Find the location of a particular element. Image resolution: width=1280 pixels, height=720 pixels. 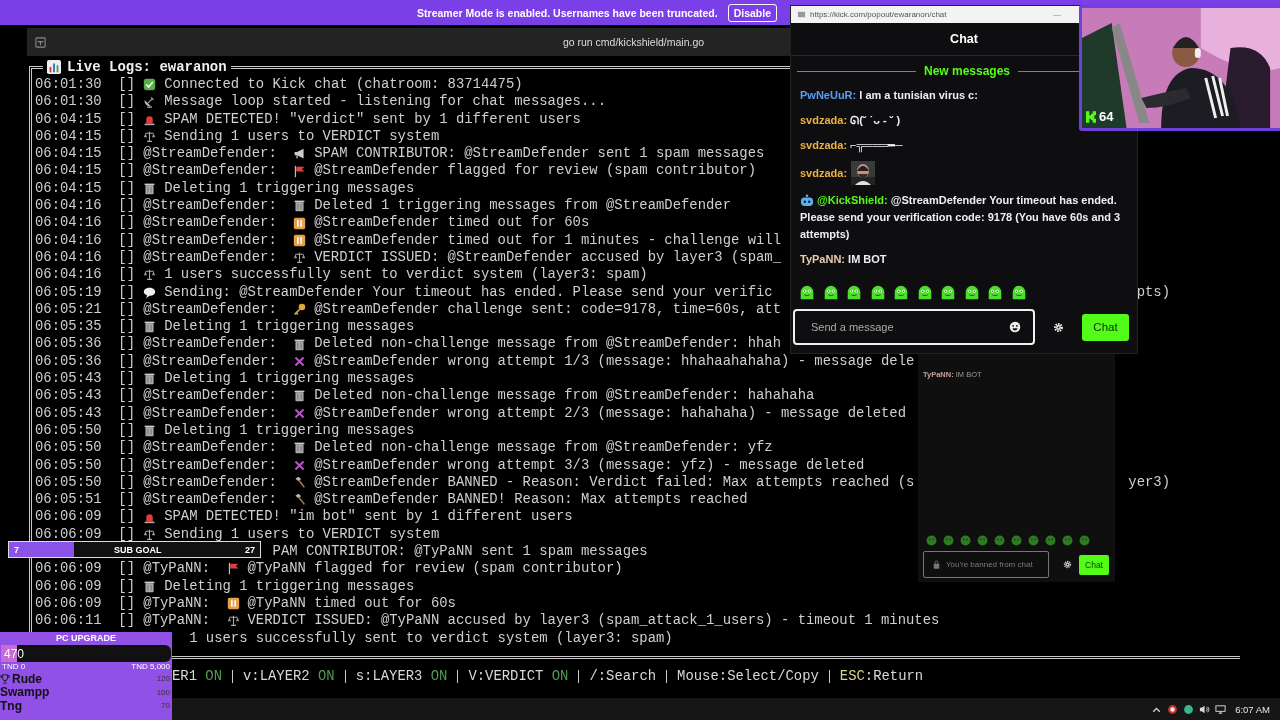

chat-message: @KickShield: @StreamDefender Your timeout has ended. Please send your verification code: 9178 (You have 60s and 3 attempts) is located at coordinates (961, 217).